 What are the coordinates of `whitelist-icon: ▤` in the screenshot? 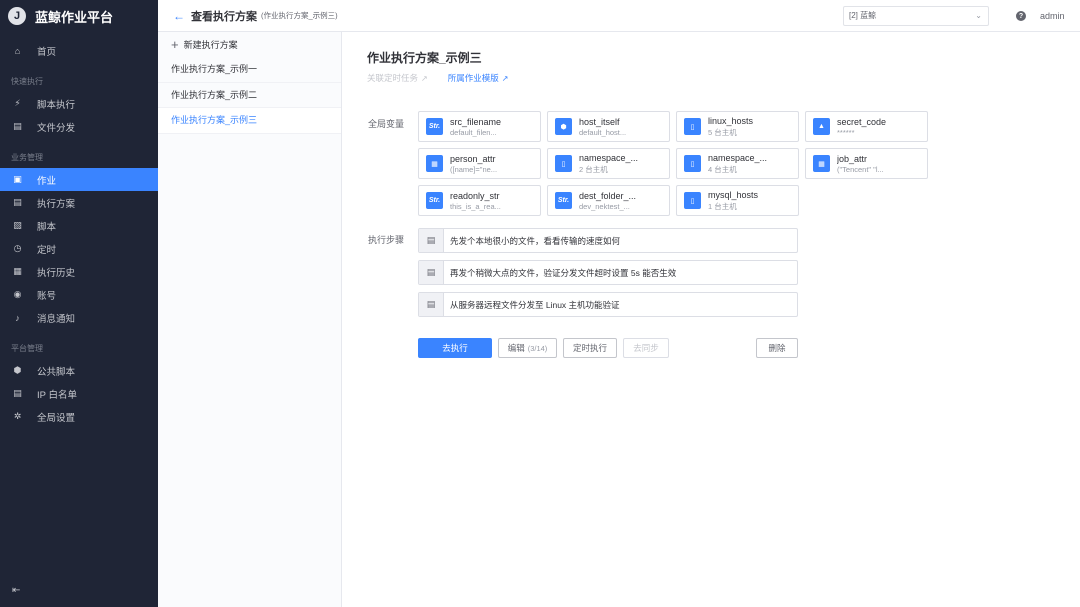 It's located at (17, 393).